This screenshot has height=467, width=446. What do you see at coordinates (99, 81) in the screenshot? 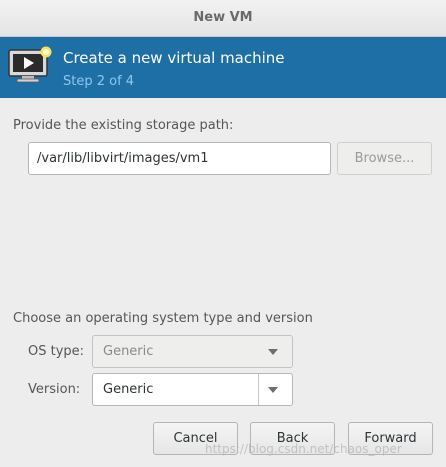
I see `wizard-step: Step 2 of 4` at bounding box center [99, 81].